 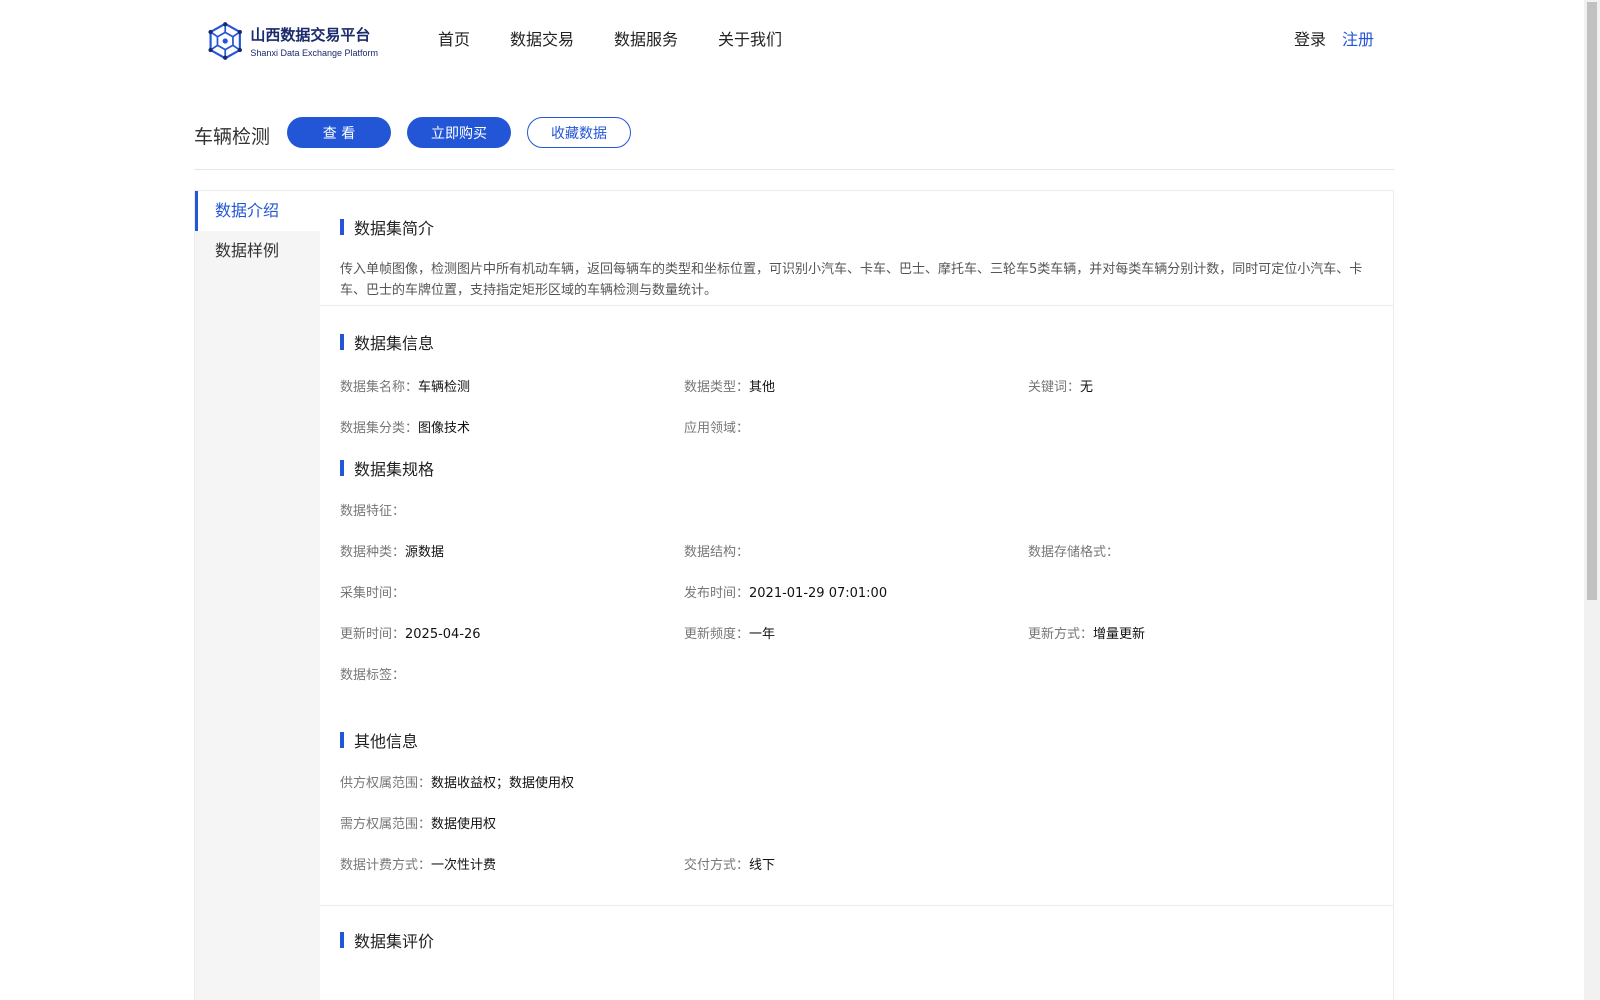 What do you see at coordinates (646, 38) in the screenshot?
I see `nav-data-service: 数据服务` at bounding box center [646, 38].